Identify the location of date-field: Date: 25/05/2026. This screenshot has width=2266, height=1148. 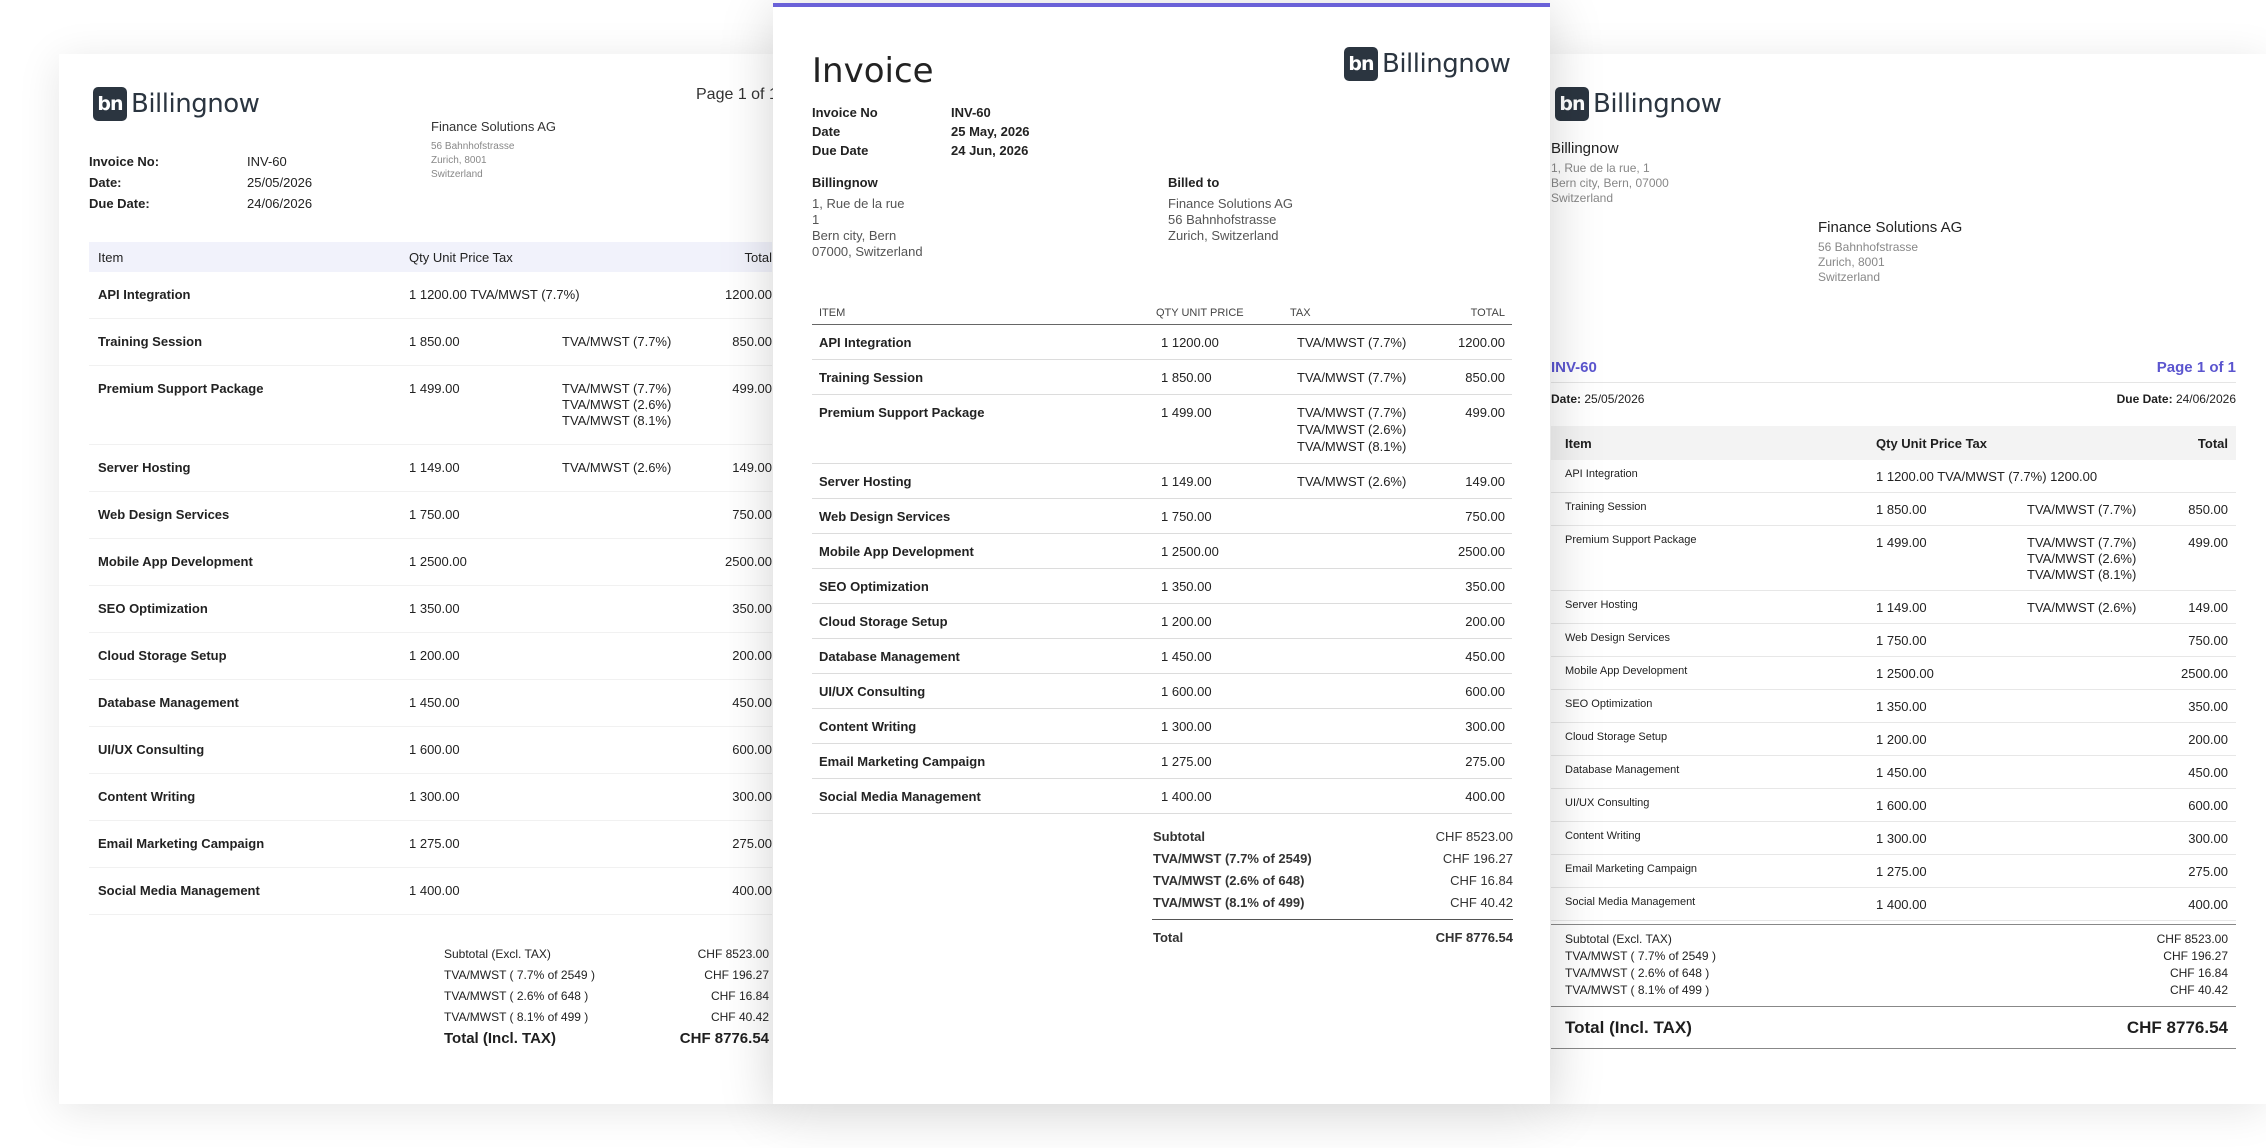
(1597, 399).